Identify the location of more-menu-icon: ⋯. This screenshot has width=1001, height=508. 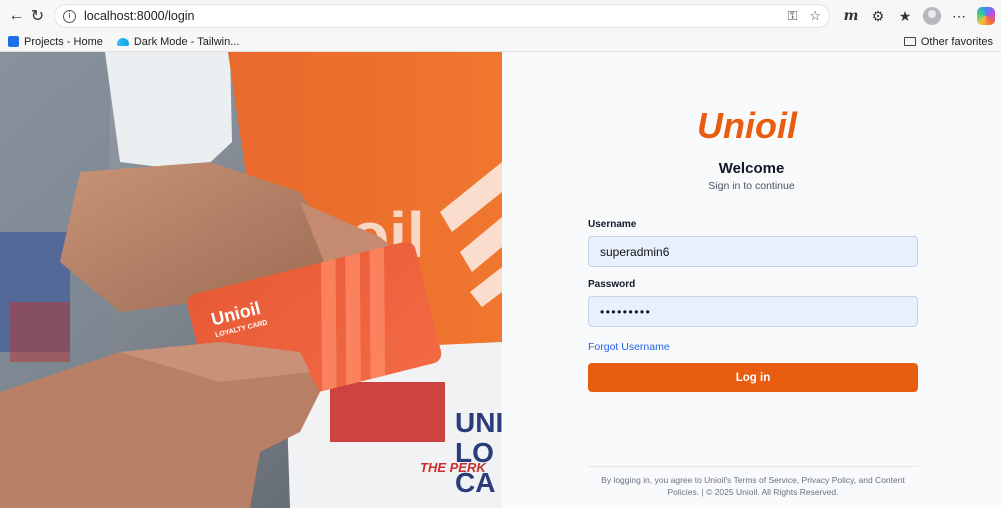
(959, 16).